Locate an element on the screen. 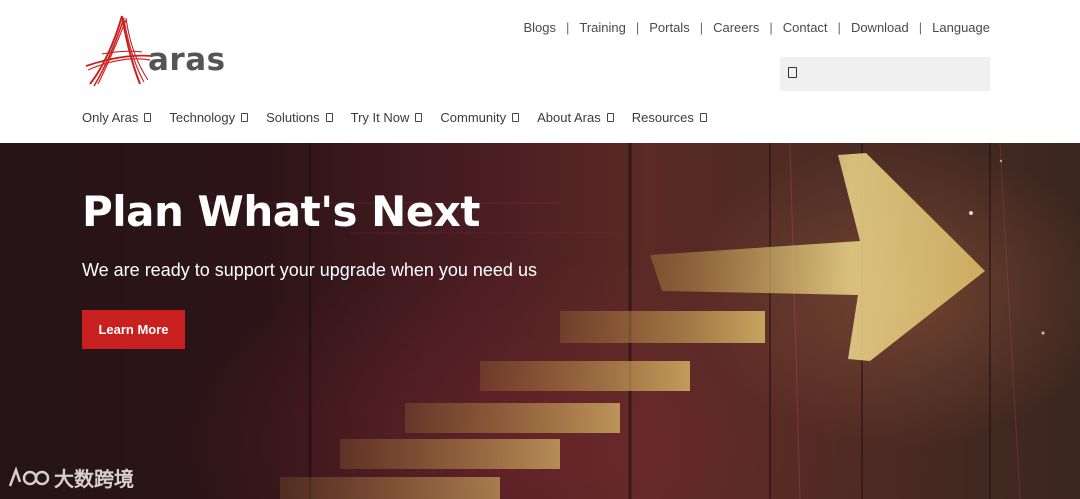 The image size is (1080, 499). nav-item-about-aras: About Aras is located at coordinates (575, 117).